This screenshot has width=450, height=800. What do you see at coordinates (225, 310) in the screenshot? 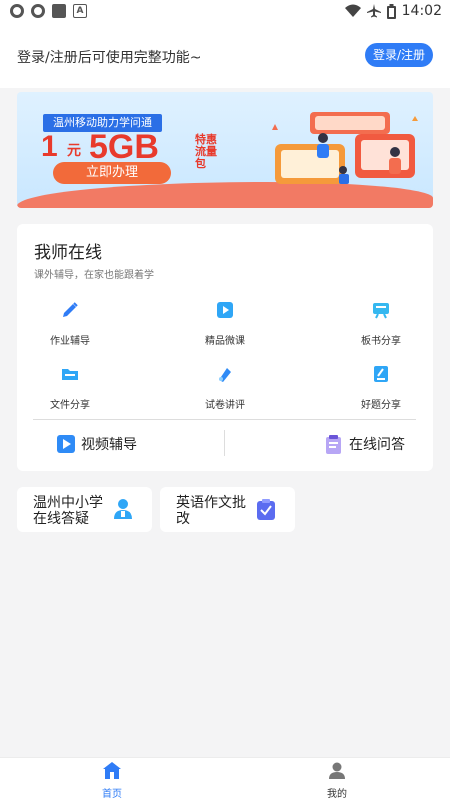
I see `play-icon` at bounding box center [225, 310].